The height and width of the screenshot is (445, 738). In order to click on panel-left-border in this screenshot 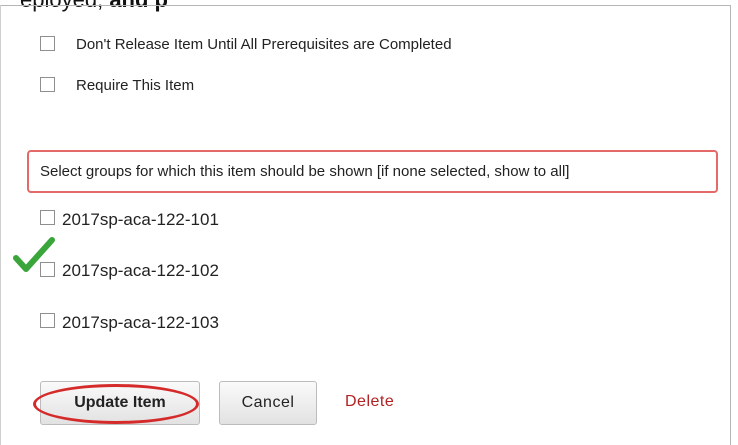, I will do `click(0, 225)`.